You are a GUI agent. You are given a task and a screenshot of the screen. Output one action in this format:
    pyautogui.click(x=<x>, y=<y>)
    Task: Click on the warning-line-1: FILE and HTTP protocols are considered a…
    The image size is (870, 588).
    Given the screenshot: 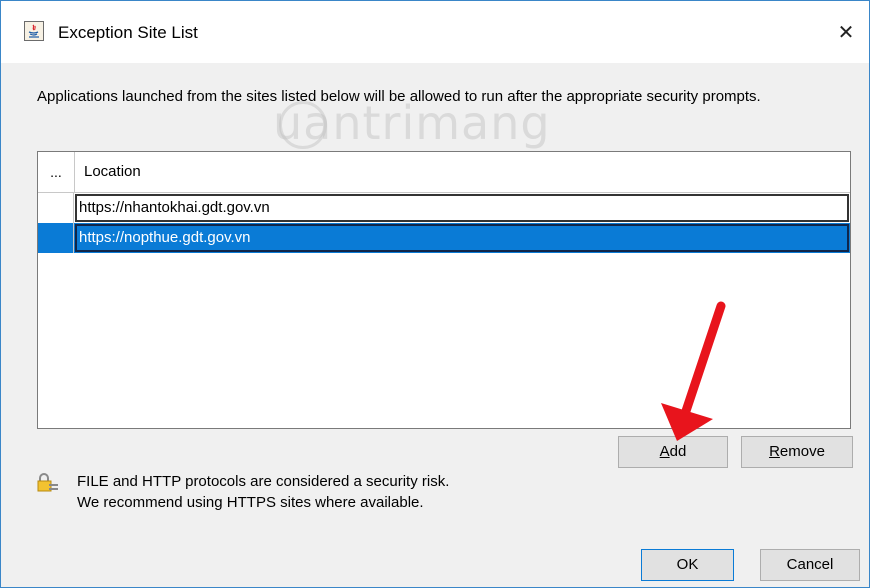 What is the action you would take?
    pyautogui.click(x=263, y=481)
    